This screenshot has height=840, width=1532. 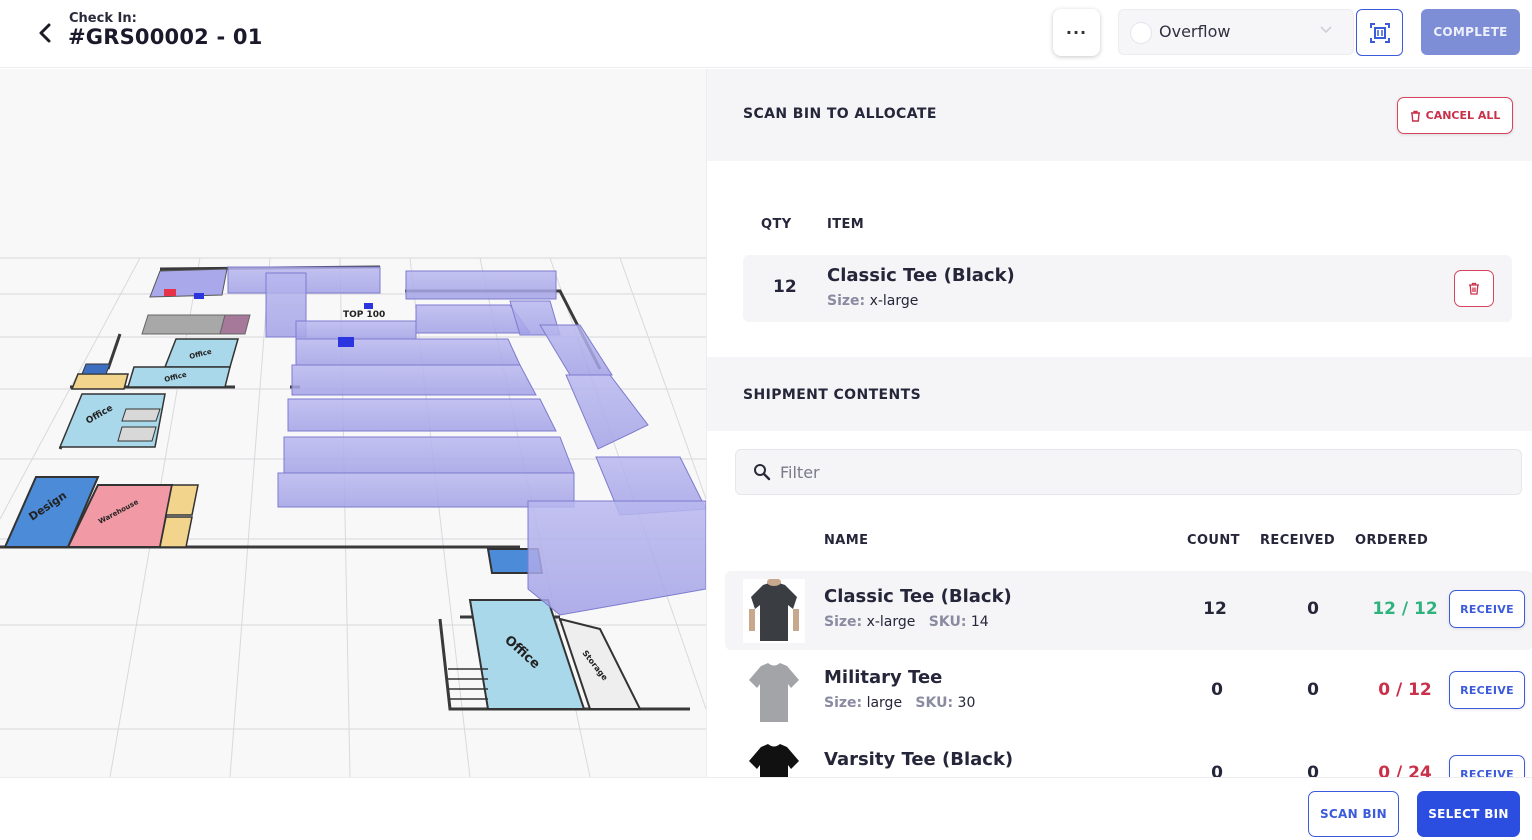 I want to click on ordered-value: 0 / 24, so click(x=1405, y=770).